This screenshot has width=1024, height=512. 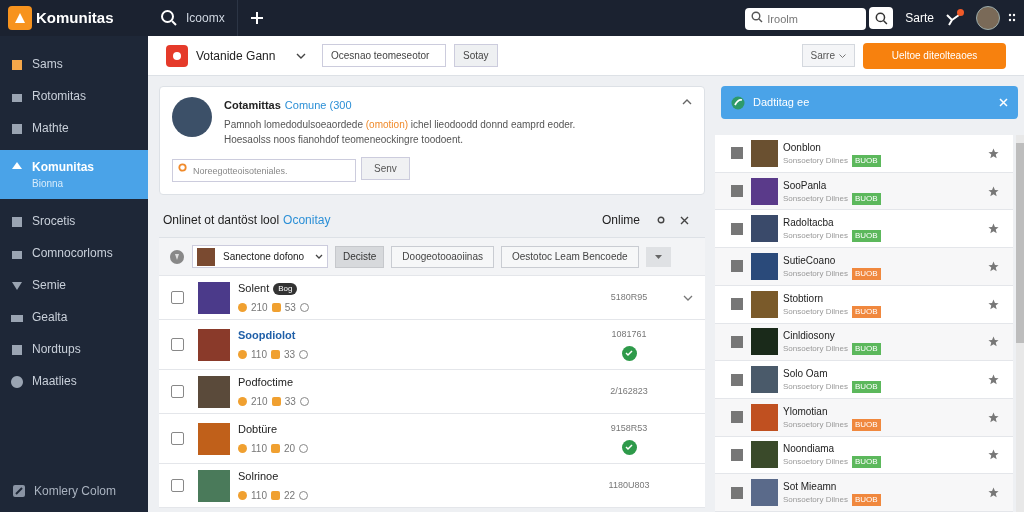 What do you see at coordinates (832, 185) in the screenshot?
I see `game-name: SooPanla` at bounding box center [832, 185].